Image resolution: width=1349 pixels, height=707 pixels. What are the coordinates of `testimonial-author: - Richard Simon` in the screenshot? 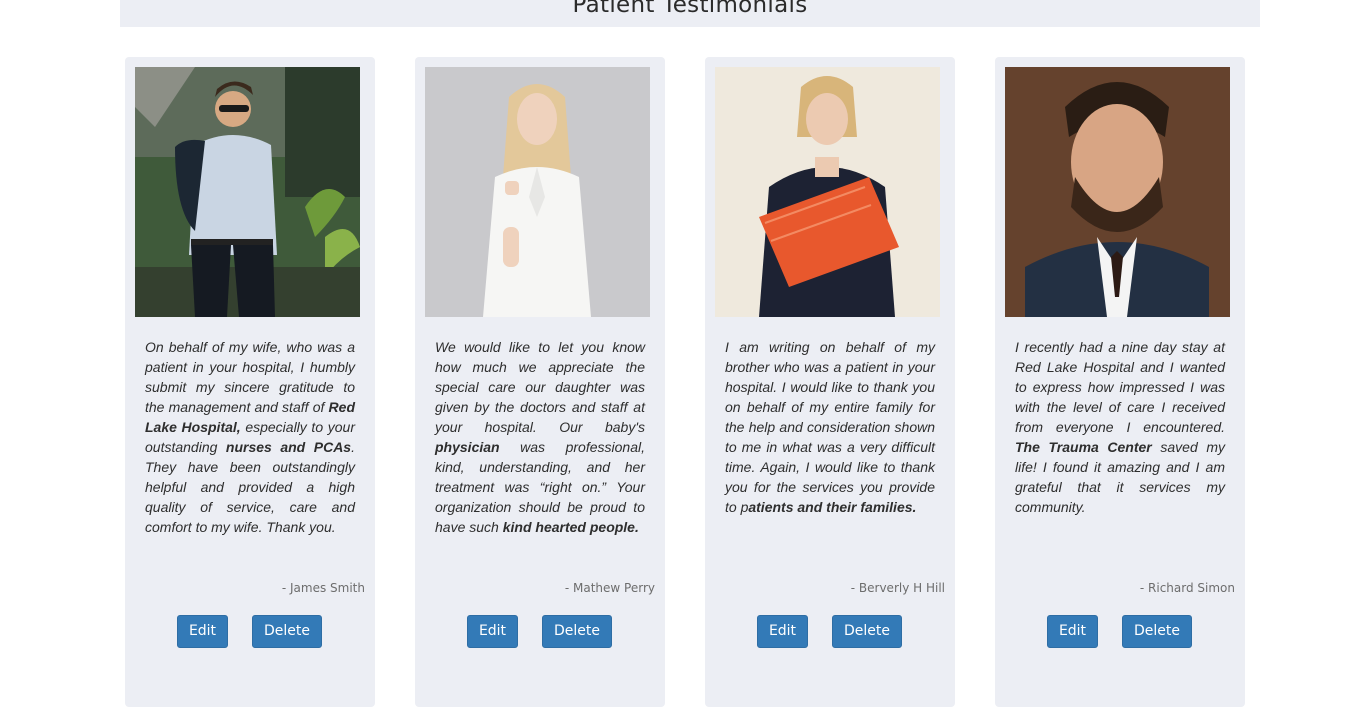 It's located at (1187, 588).